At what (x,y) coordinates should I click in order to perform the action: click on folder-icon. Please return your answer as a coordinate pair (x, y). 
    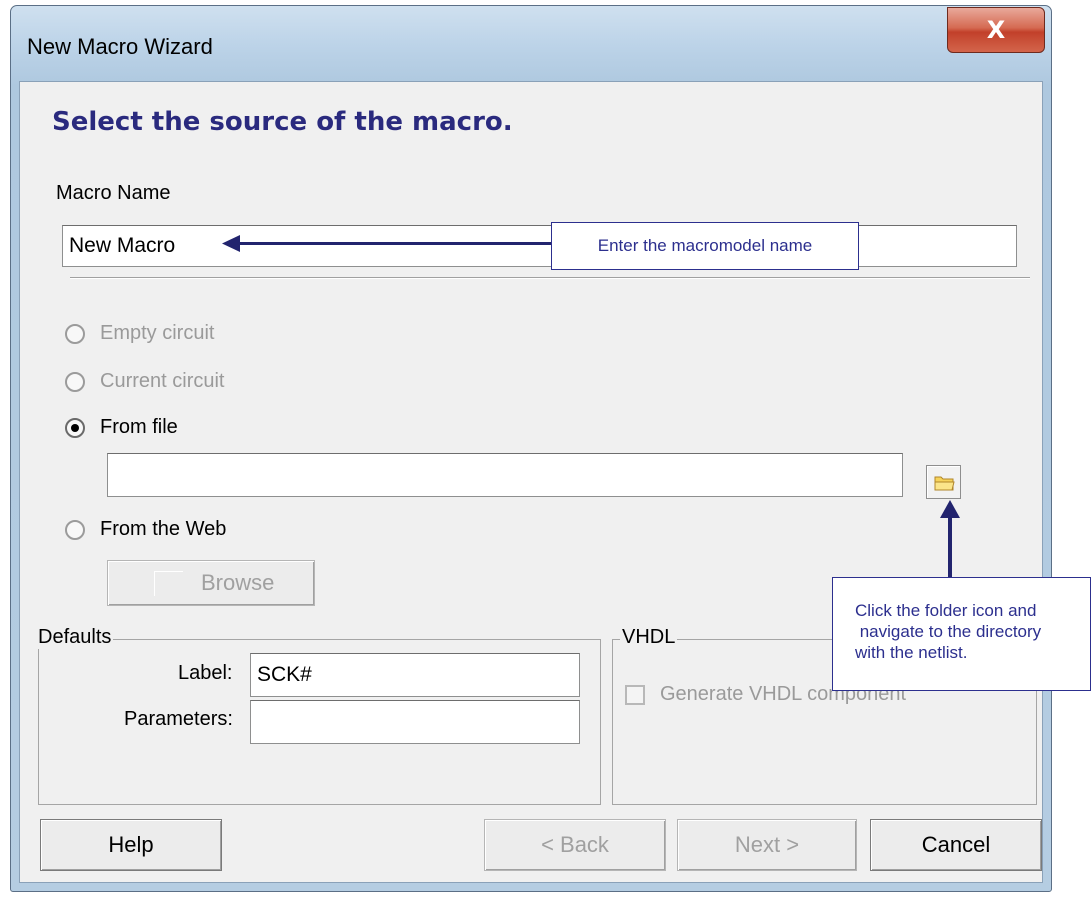
    Looking at the image, I should click on (944, 483).